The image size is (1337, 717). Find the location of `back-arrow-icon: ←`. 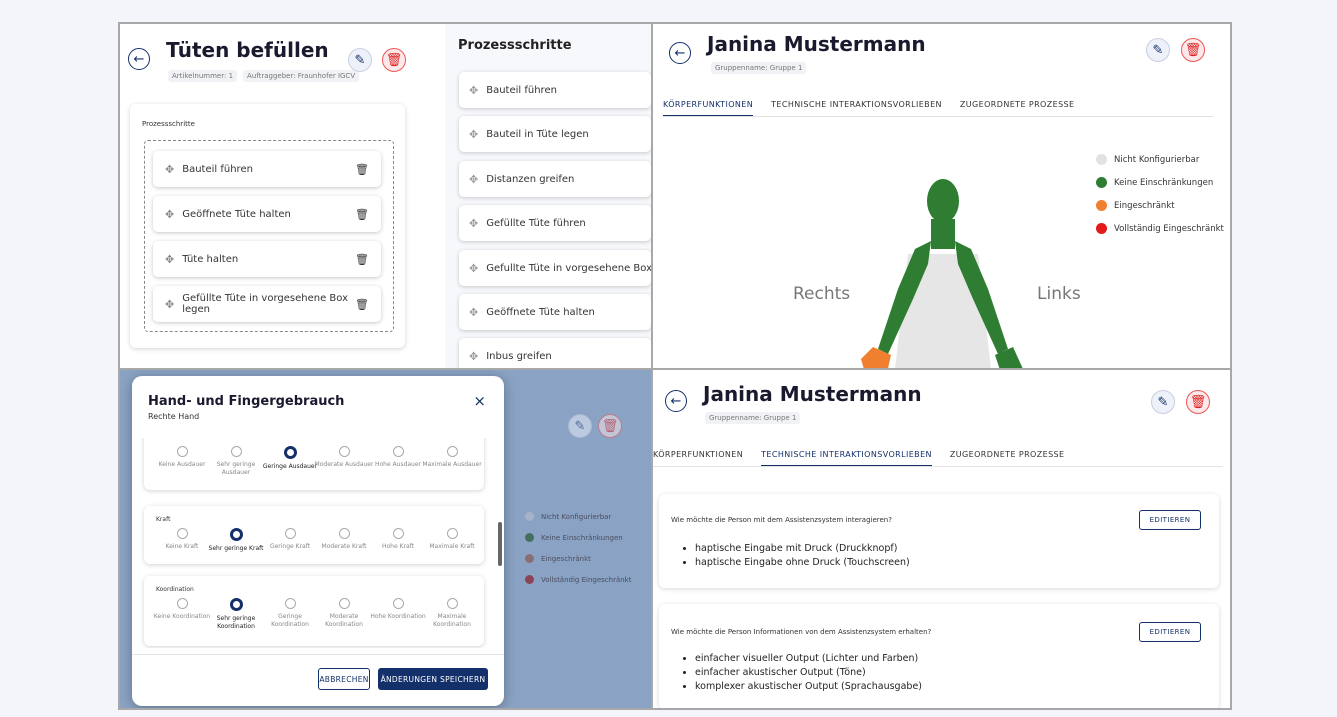

back-arrow-icon: ← is located at coordinates (680, 53).